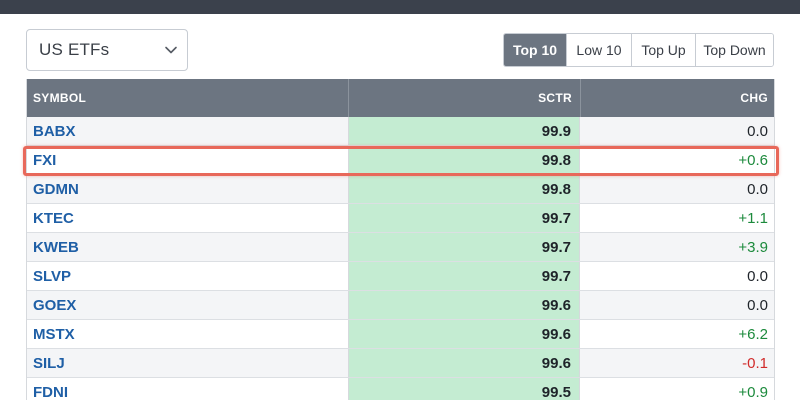 The height and width of the screenshot is (400, 800). I want to click on table-header: SYMBOL SCTR CHG, so click(400, 98).